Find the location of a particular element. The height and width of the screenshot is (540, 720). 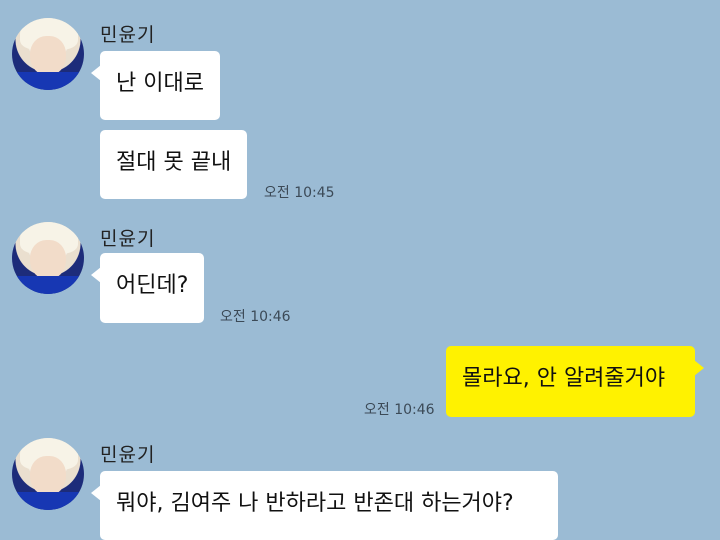

incoming-message-bubble: 뭐야, 김여주 나 반하라고 반존대 하는거야? is located at coordinates (324, 505).